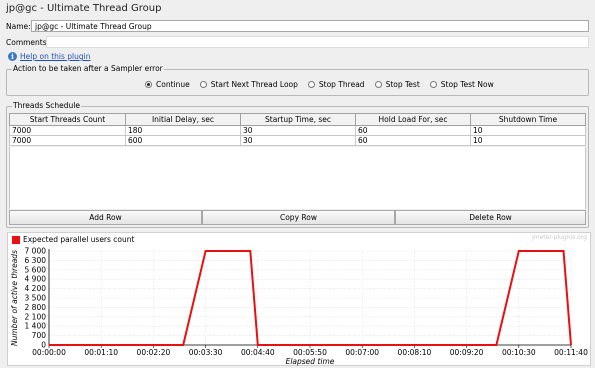 The width and height of the screenshot is (595, 368). I want to click on radio-stop-test-now: Stop Test Now, so click(461, 84).